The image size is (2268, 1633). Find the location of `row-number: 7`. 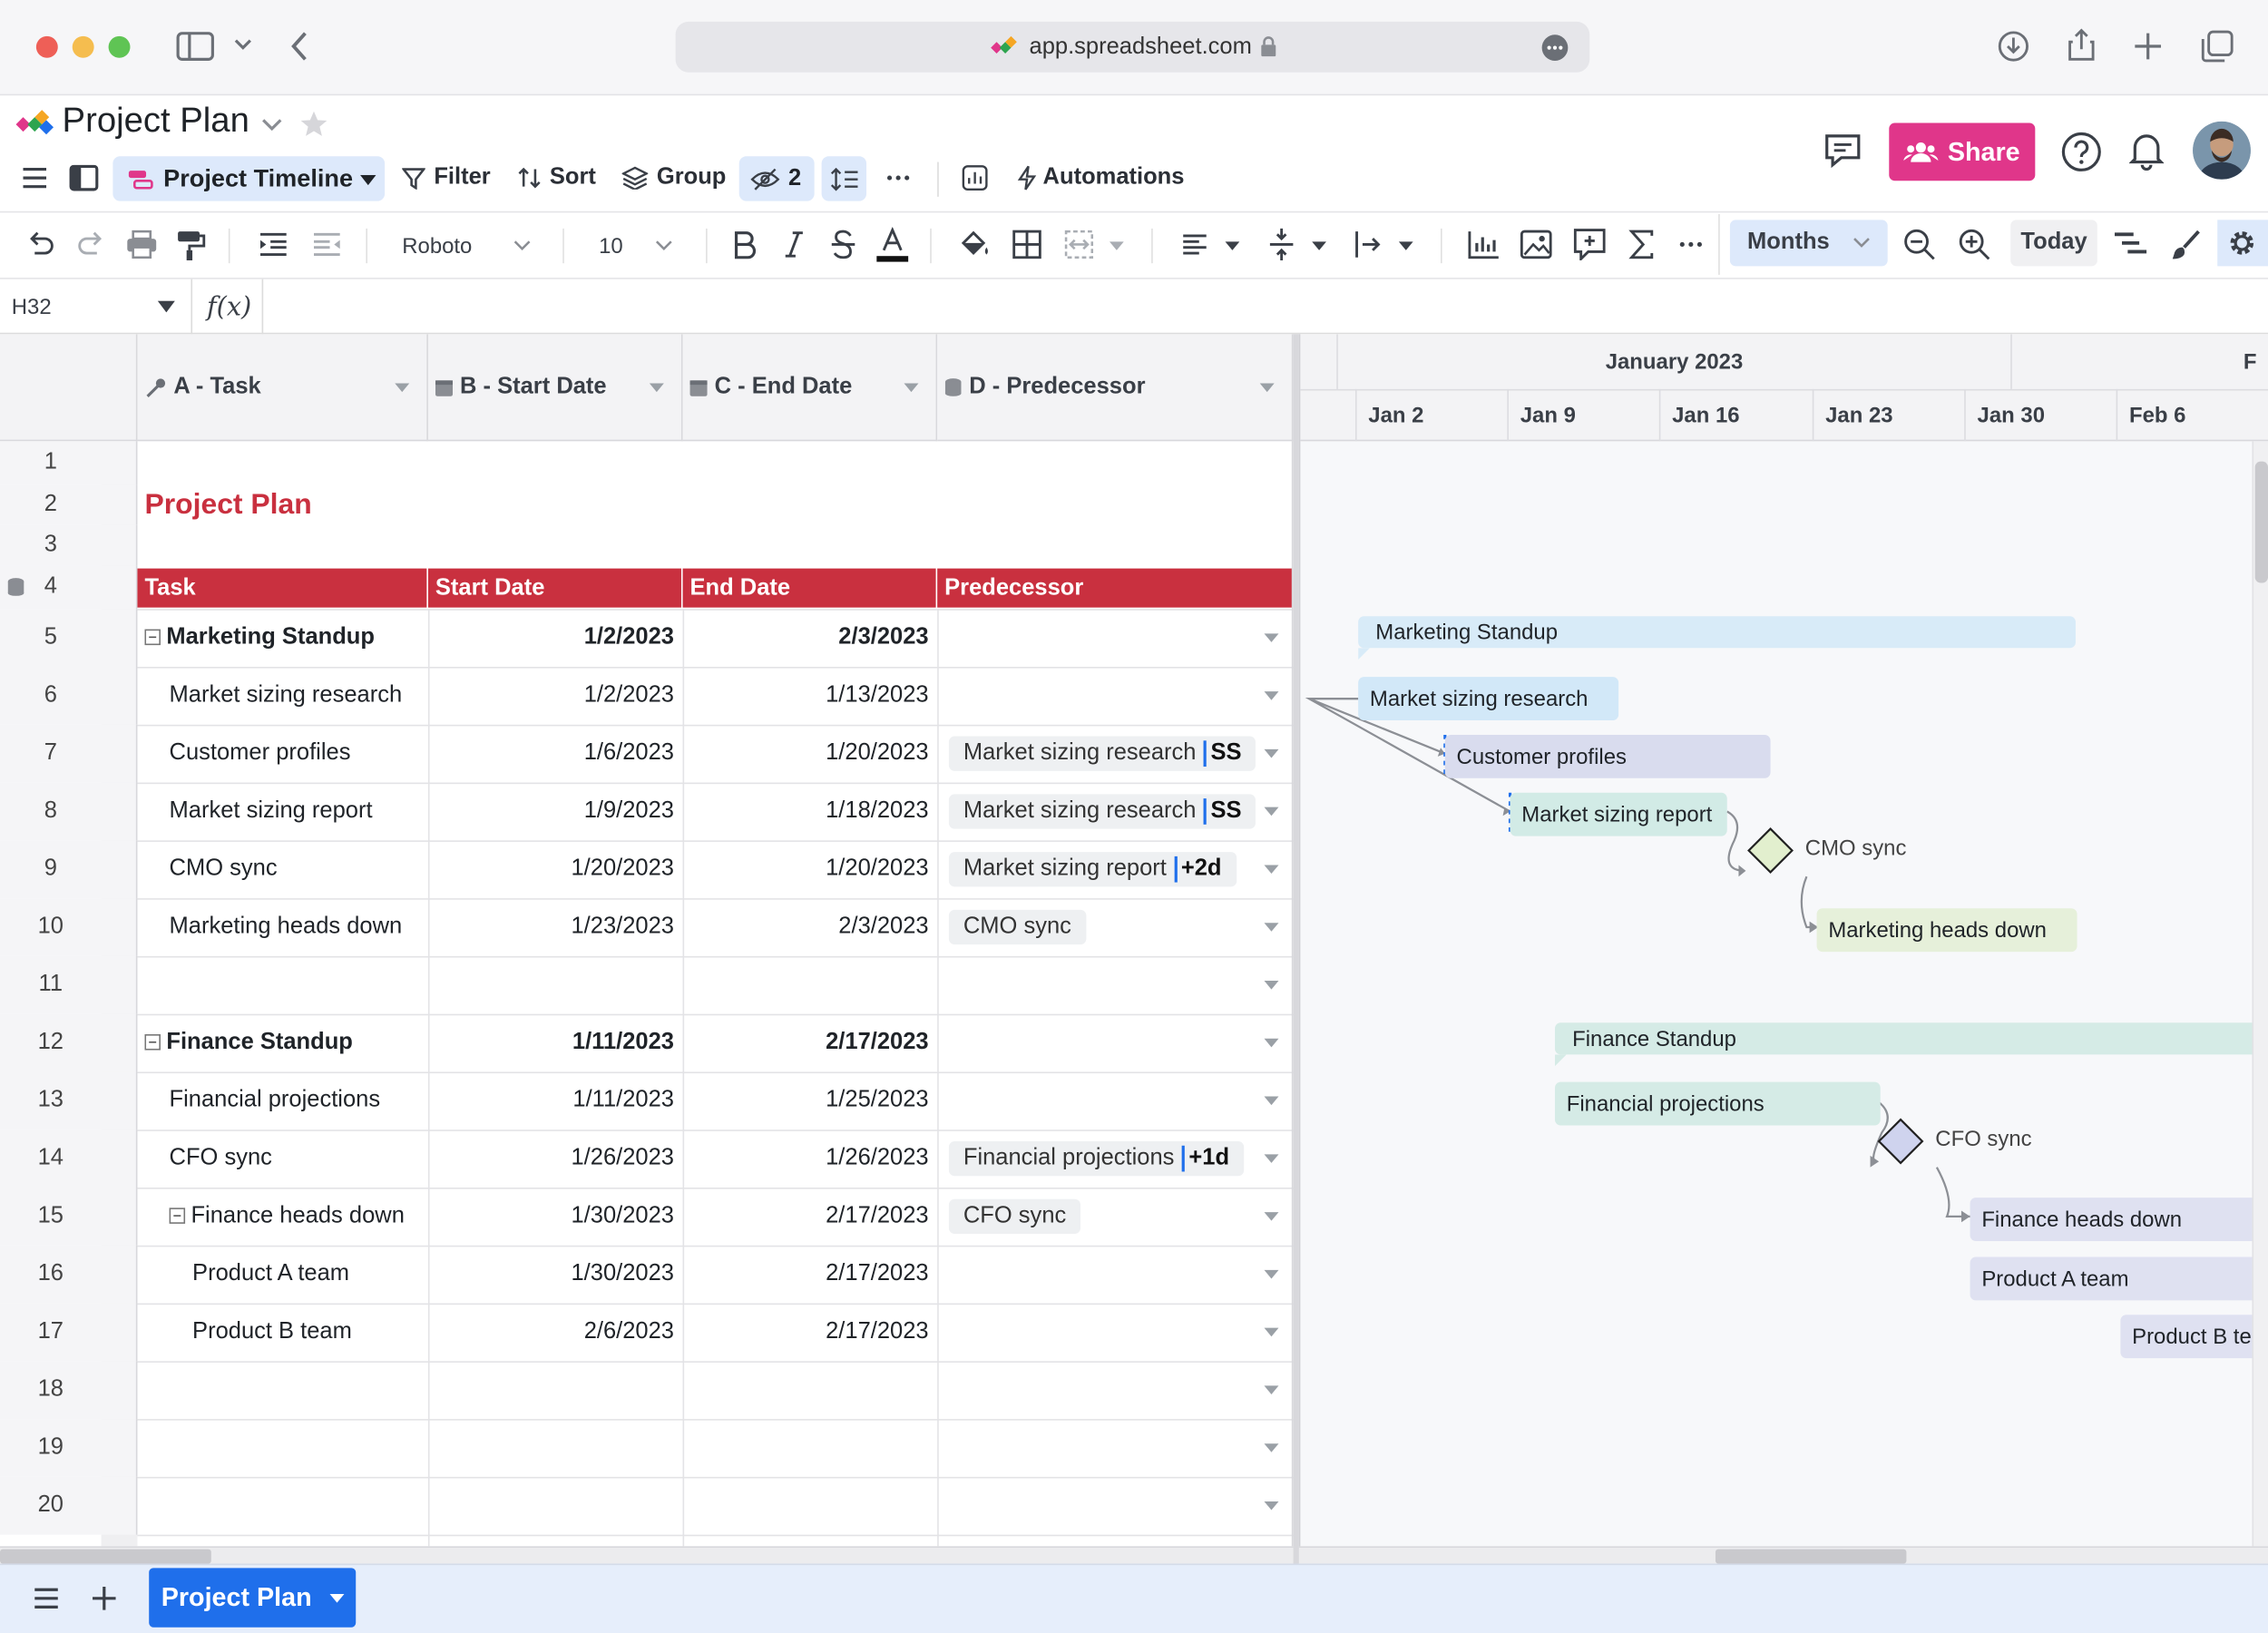

row-number: 7 is located at coordinates (69, 753).